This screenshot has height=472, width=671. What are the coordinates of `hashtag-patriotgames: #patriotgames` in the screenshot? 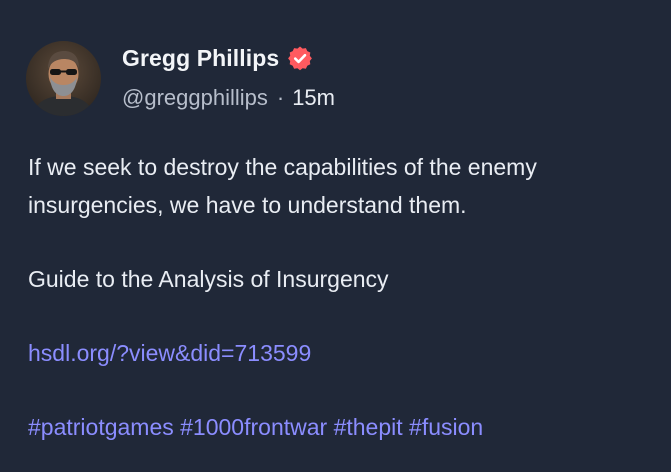 It's located at (101, 427).